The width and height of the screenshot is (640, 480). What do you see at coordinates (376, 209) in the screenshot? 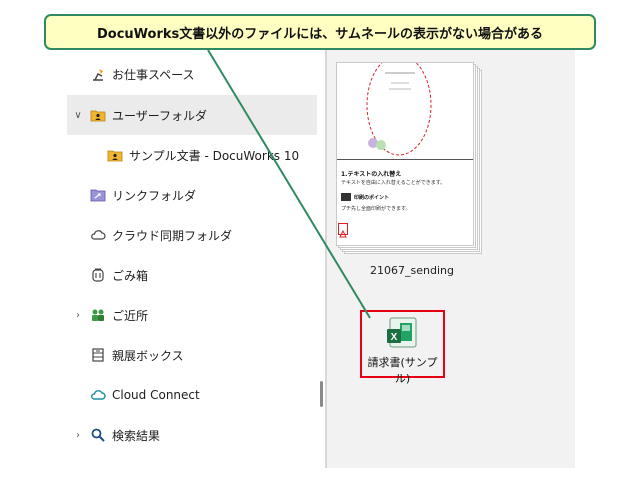
I see `thumbnail-subbody: プチ先し全面印刷ができます。` at bounding box center [376, 209].